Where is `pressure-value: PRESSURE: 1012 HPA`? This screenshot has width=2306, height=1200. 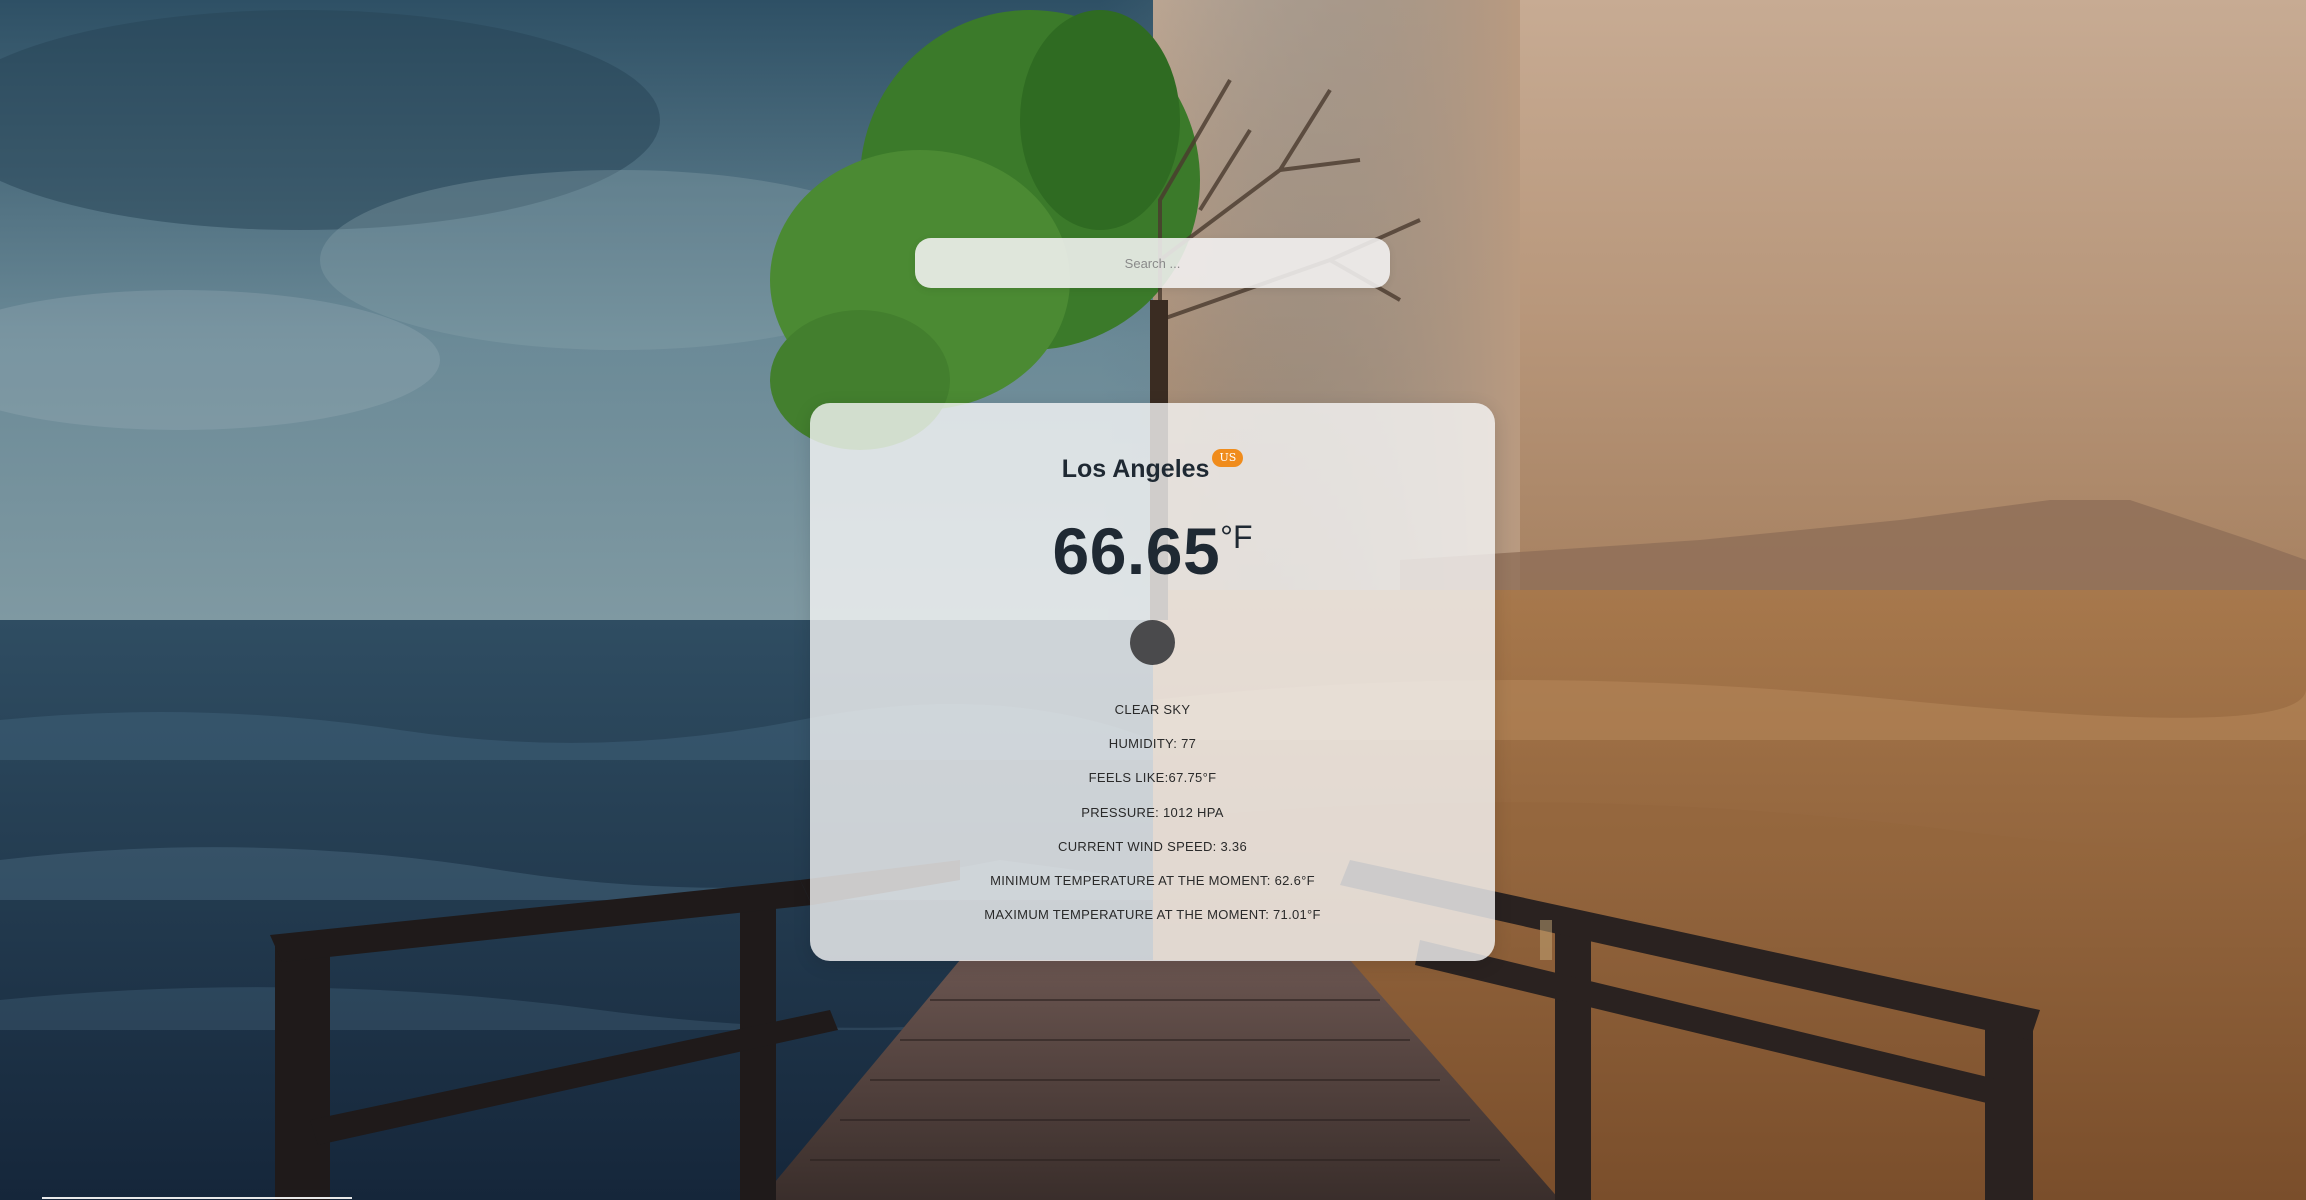
pressure-value: PRESSURE: 1012 HPA is located at coordinates (1152, 812).